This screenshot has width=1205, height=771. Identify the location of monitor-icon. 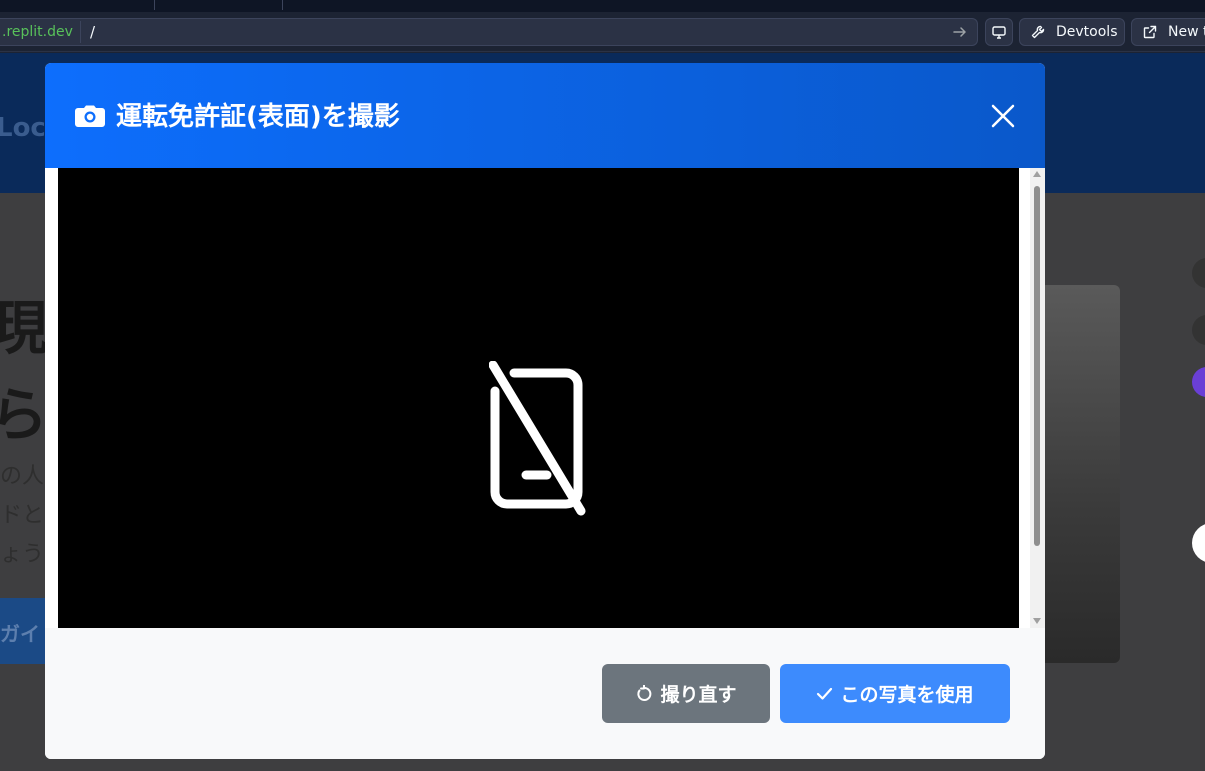
(999, 32).